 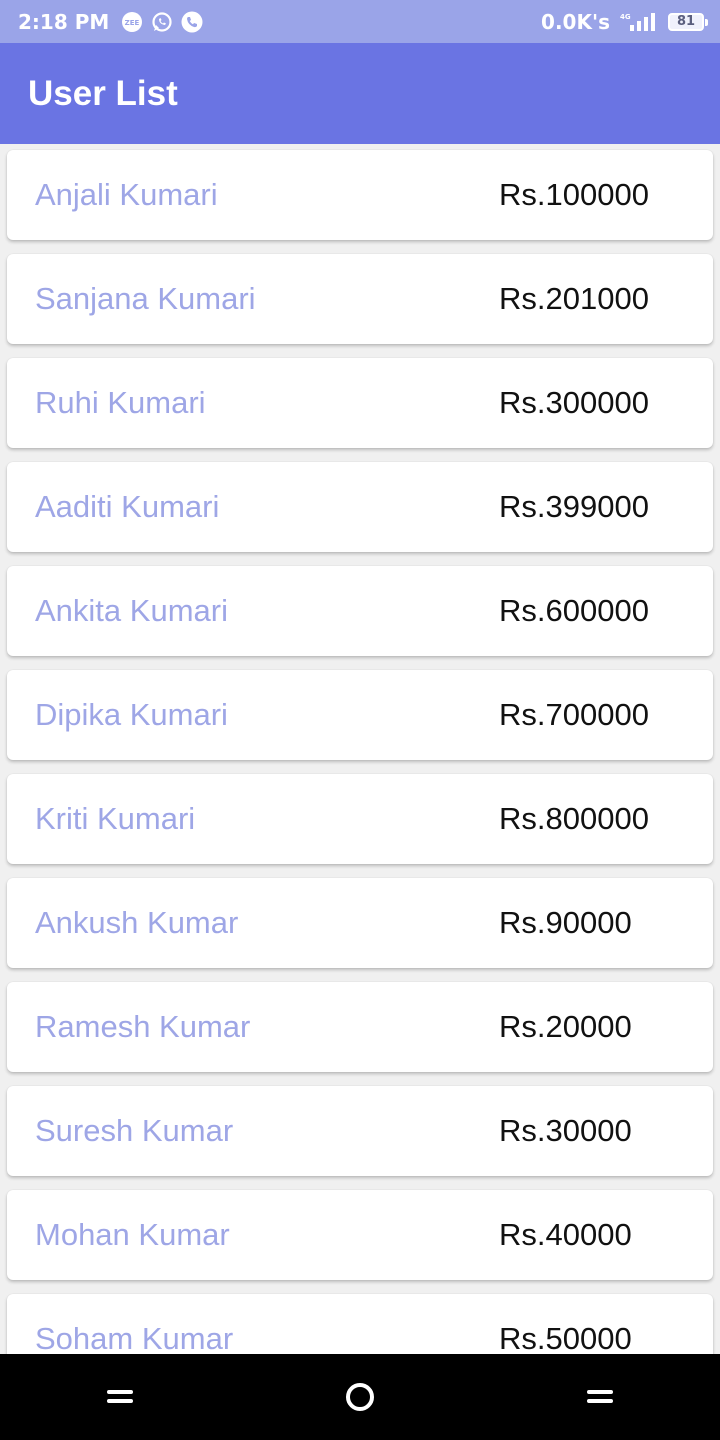 What do you see at coordinates (360, 21) in the screenshot?
I see `status-bar: 2:18 PM ZEE 0.0K's 4G 81` at bounding box center [360, 21].